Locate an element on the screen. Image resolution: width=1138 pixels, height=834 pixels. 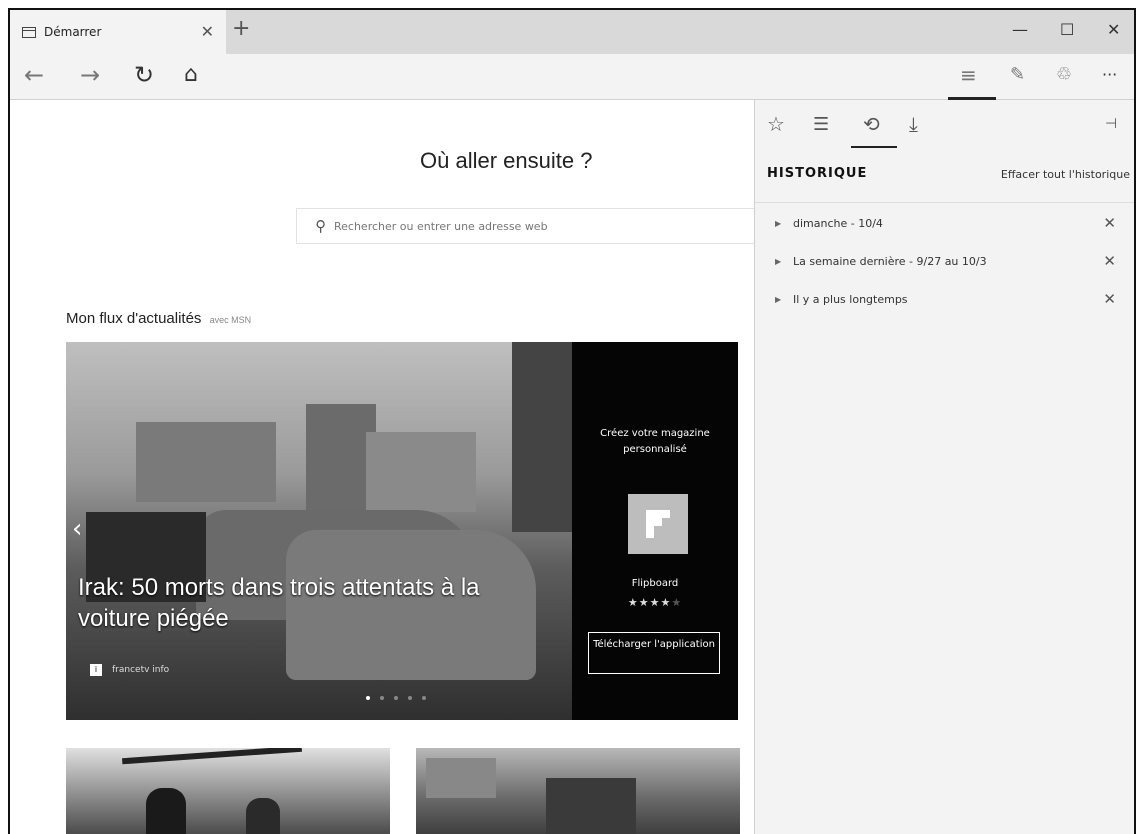
maximize-button: ☐ is located at coordinates (1067, 29).